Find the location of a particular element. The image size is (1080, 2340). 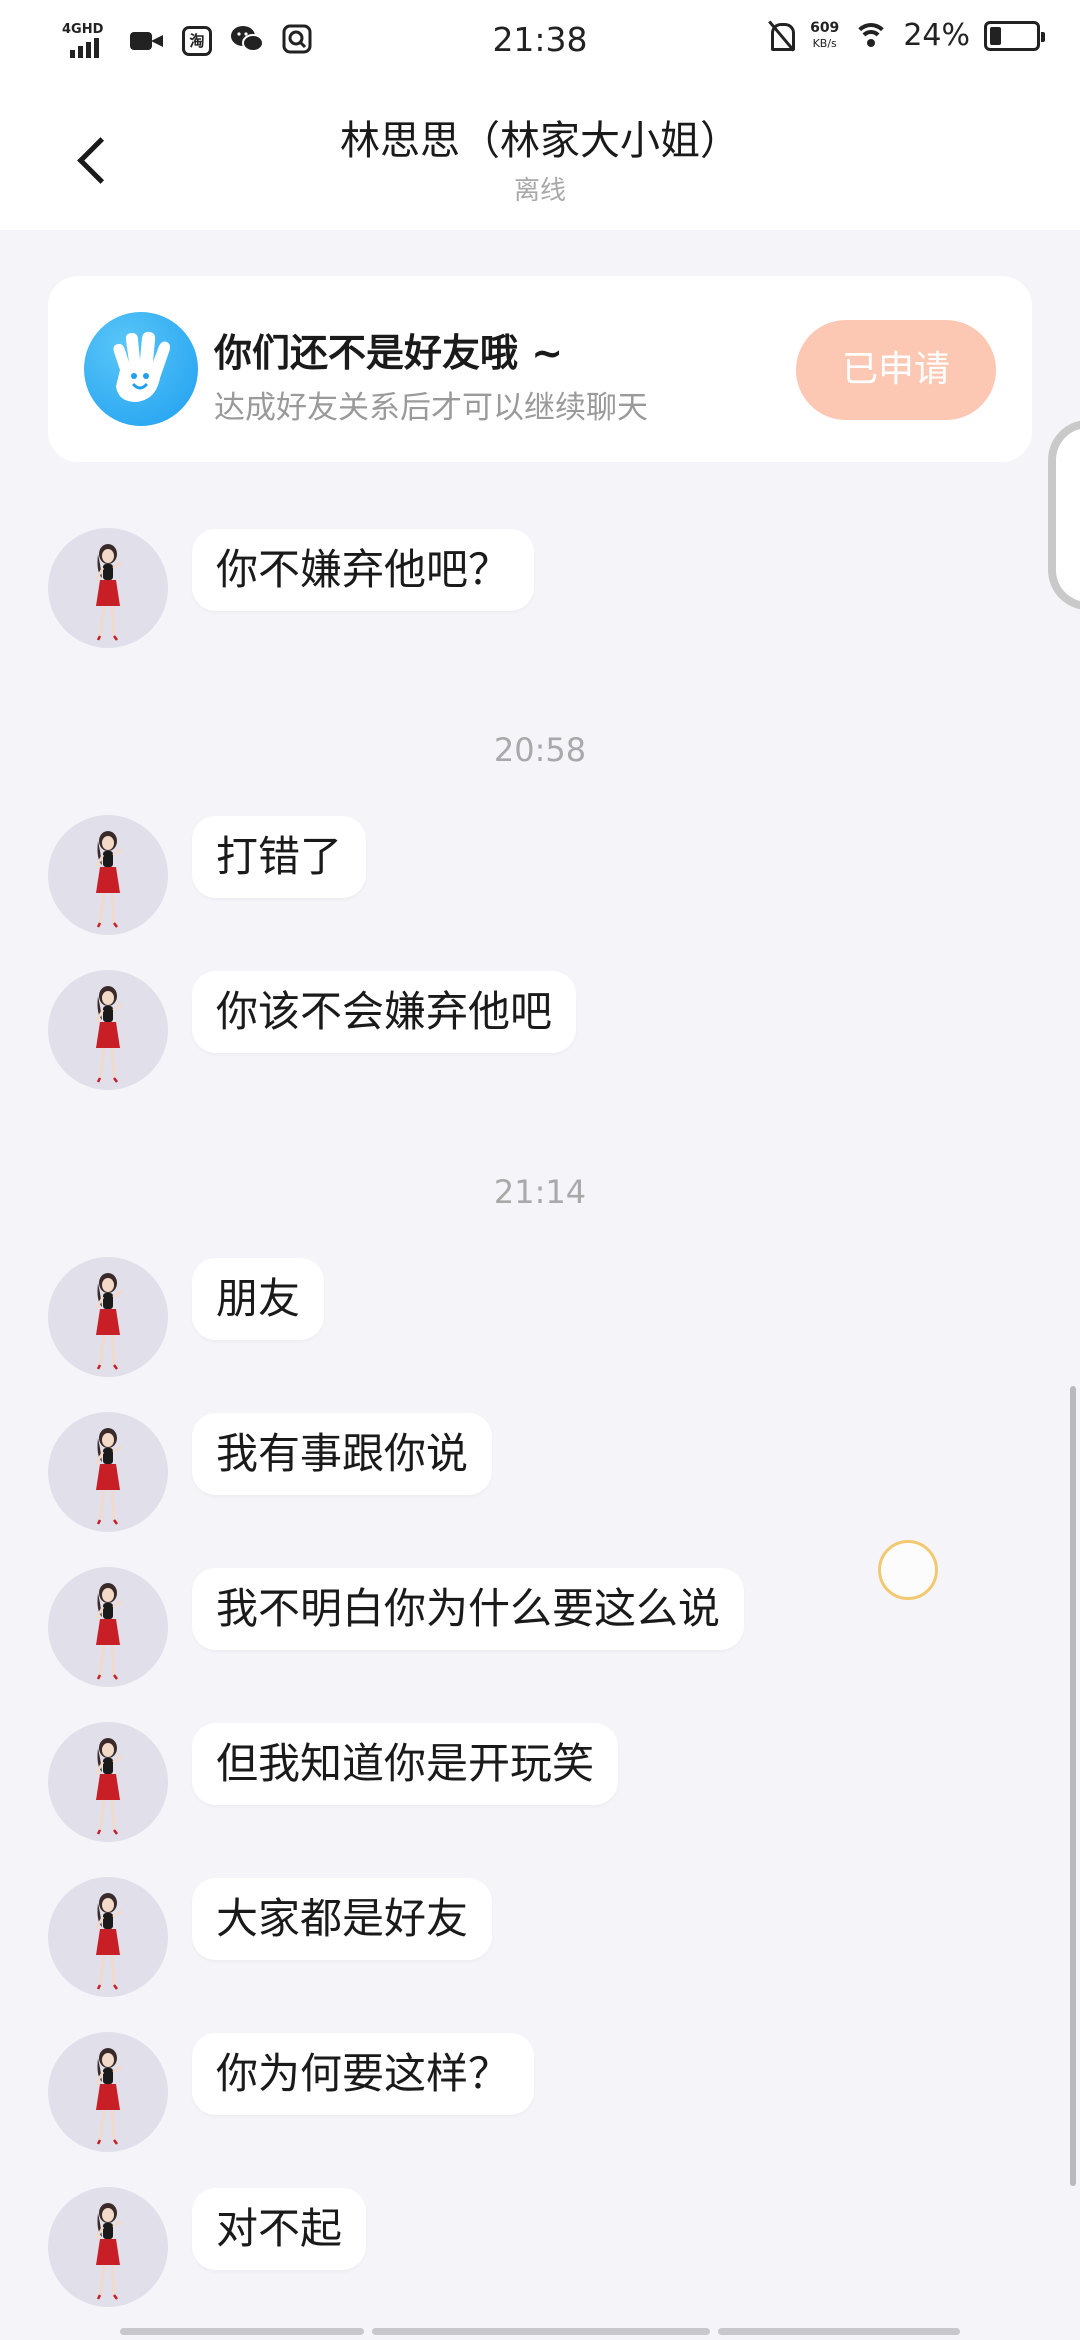

message-bubble: 你不嫌弃他吧？ is located at coordinates (363, 570).